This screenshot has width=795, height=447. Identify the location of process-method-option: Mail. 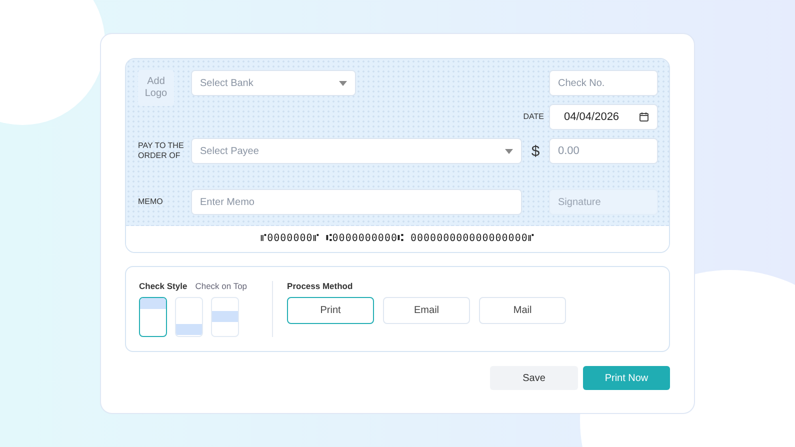
(522, 310).